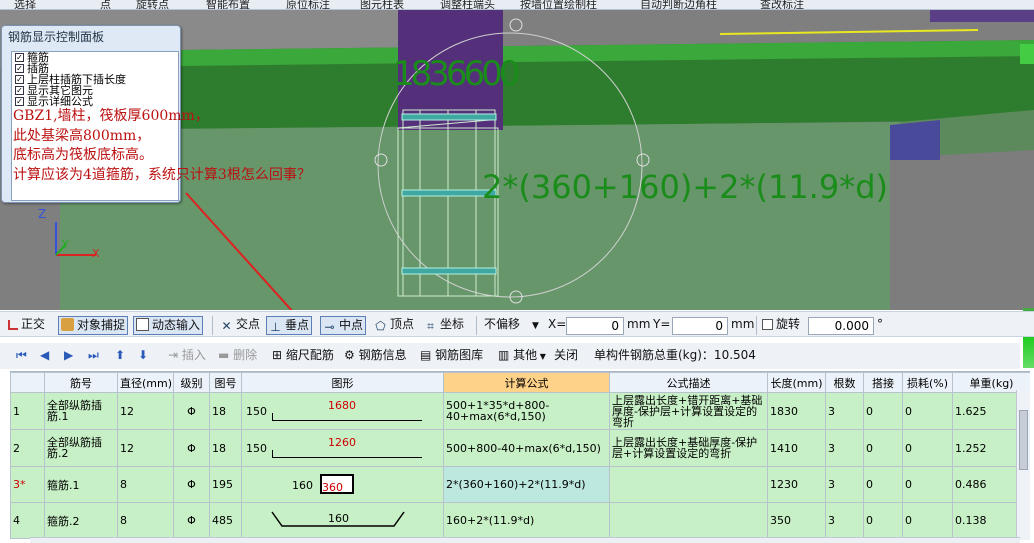 This screenshot has width=1034, height=543. I want to click on column-header: 计算公式, so click(526, 382).